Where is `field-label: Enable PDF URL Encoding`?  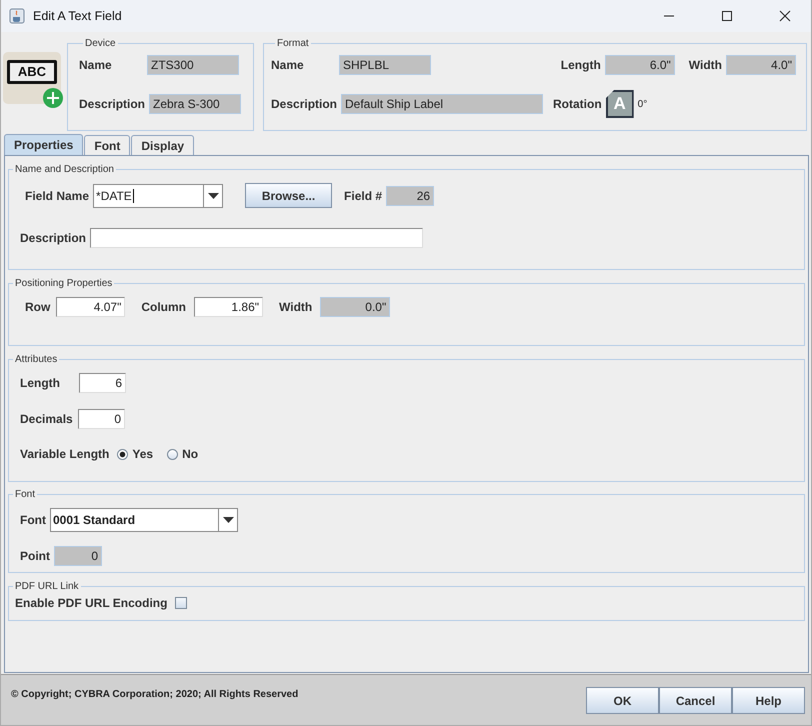
field-label: Enable PDF URL Encoding is located at coordinates (91, 603).